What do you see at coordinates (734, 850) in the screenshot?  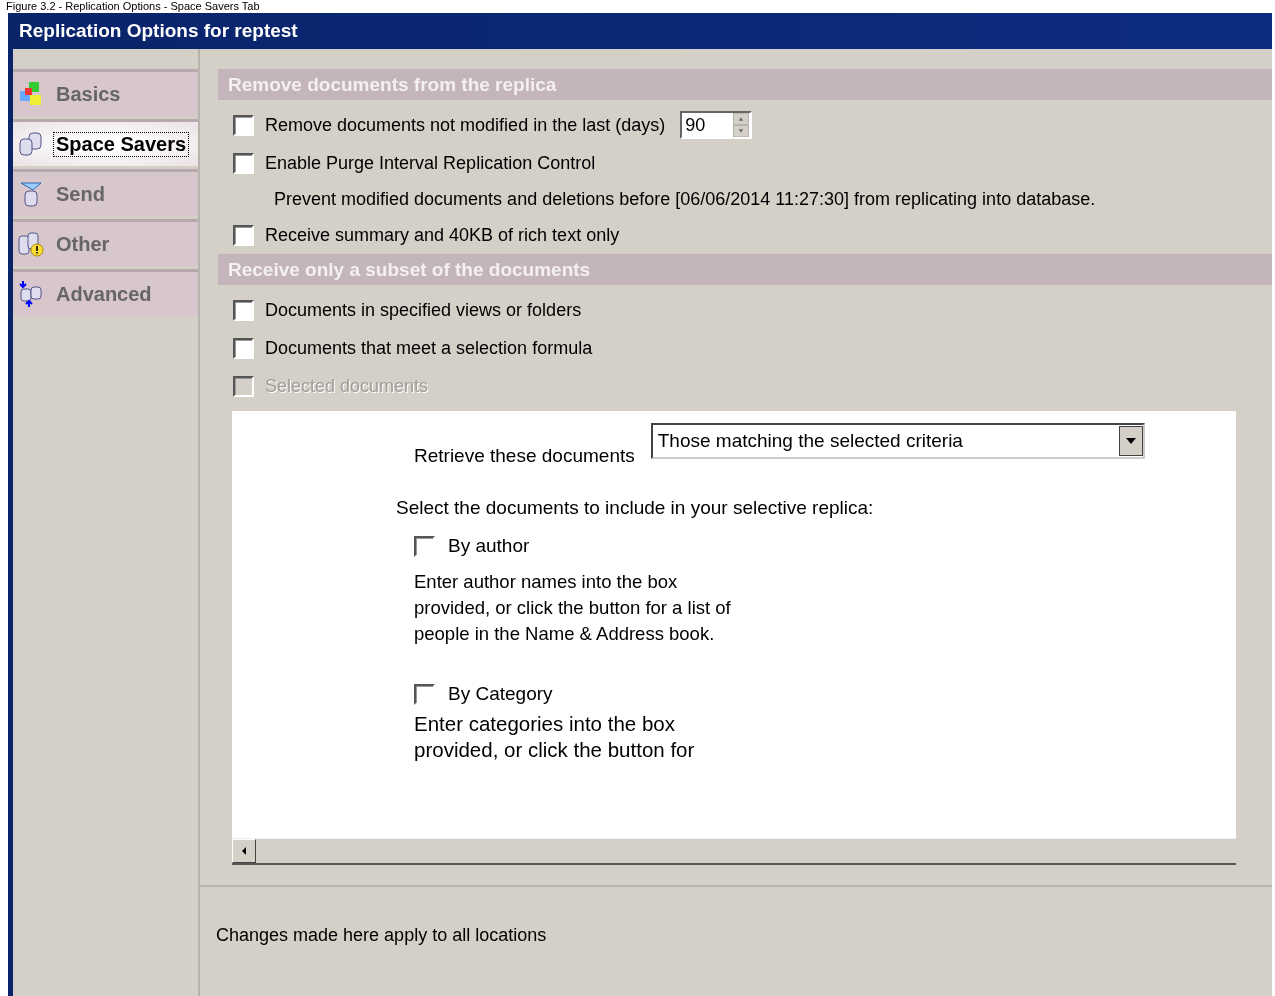 I see `horizontal-scrollbar` at bounding box center [734, 850].